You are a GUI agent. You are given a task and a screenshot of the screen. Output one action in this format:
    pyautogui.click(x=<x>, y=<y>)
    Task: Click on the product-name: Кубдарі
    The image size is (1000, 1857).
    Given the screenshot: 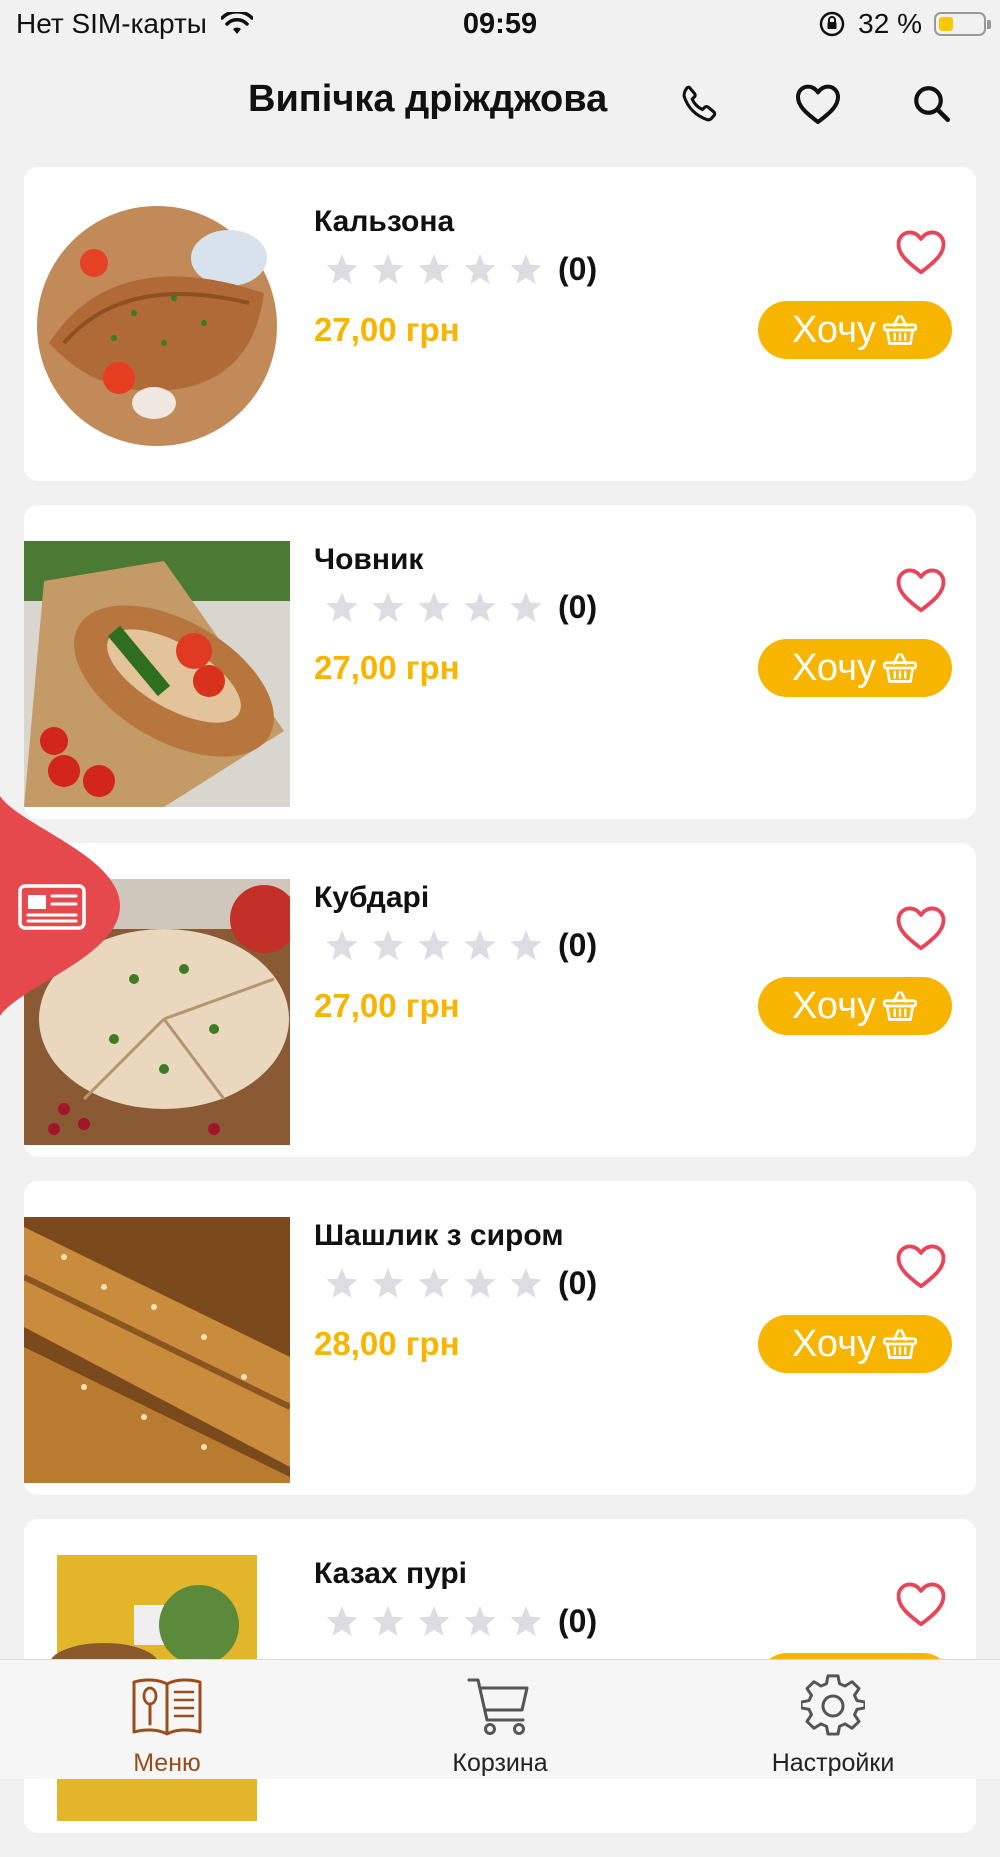 What is the action you would take?
    pyautogui.click(x=371, y=898)
    